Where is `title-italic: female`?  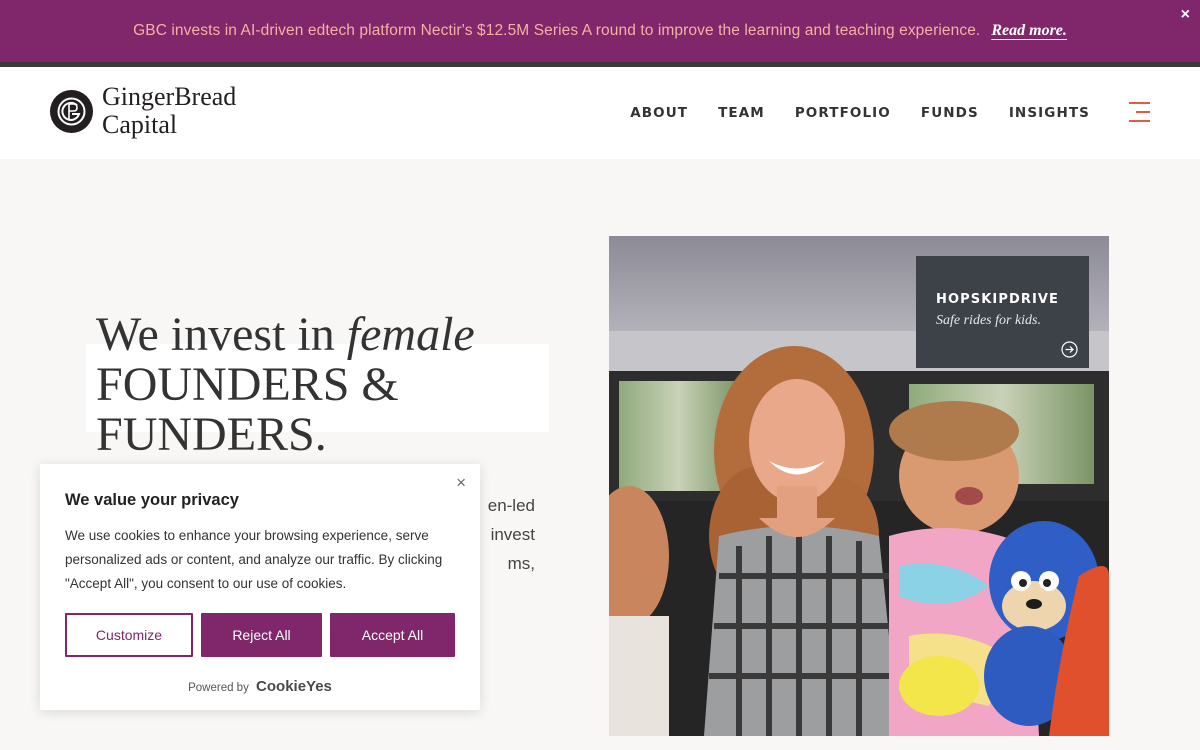 title-italic: female is located at coordinates (410, 334).